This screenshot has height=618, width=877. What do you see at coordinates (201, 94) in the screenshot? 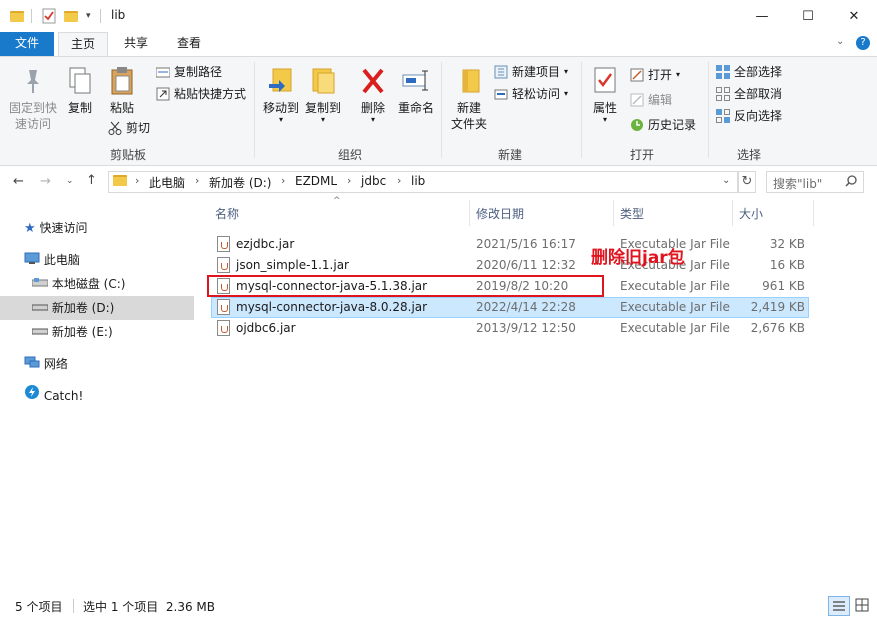
I see `paste-shortcut-button: 粘贴快捷方式` at bounding box center [201, 94].